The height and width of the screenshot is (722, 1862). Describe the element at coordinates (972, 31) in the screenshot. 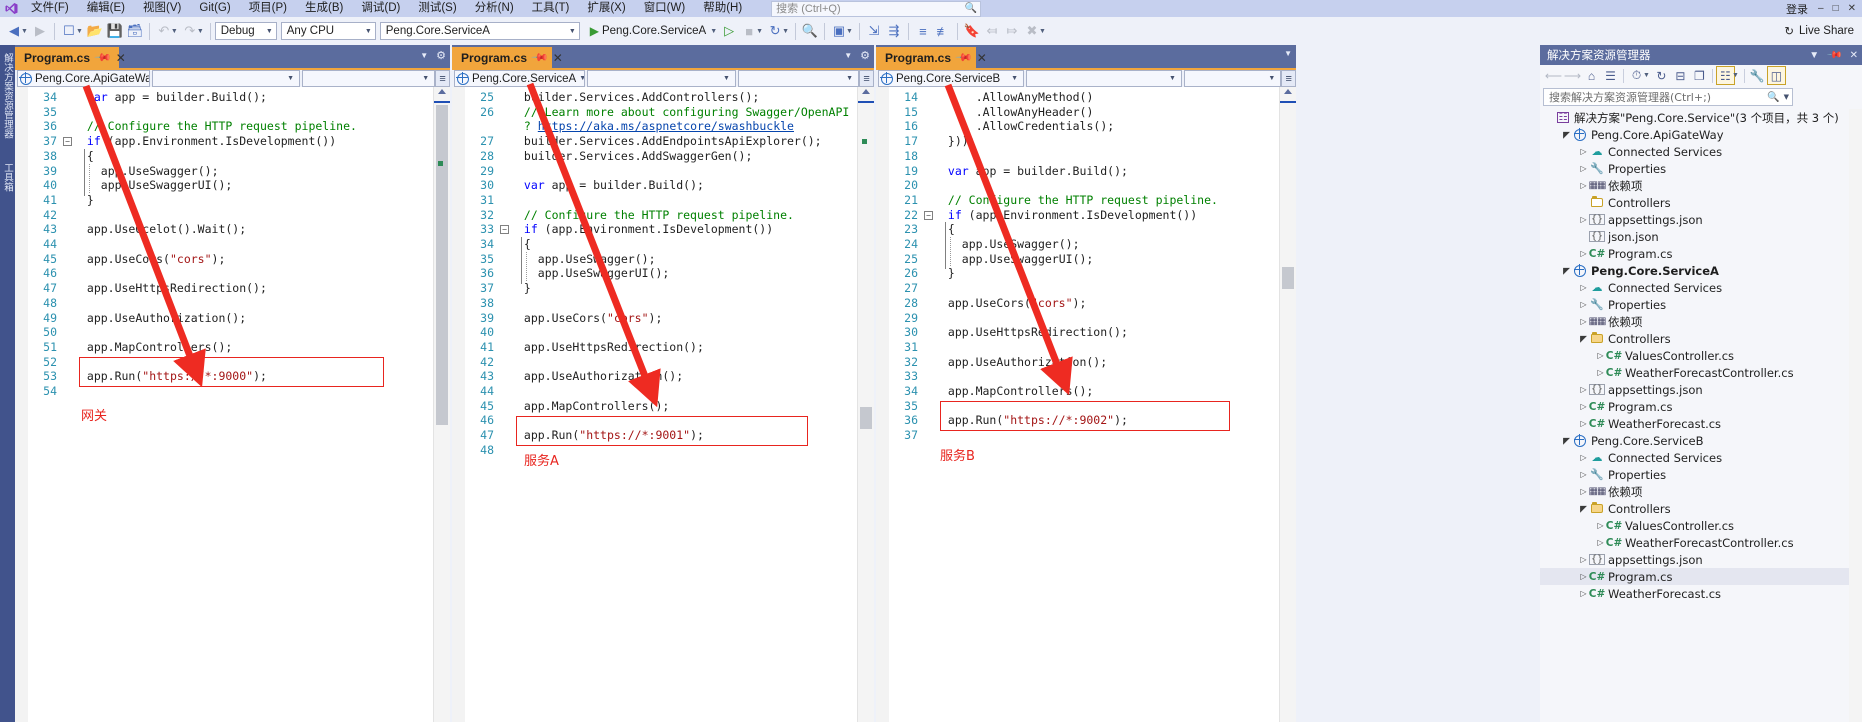

I see `bookmark-icon: 🔖` at that location.